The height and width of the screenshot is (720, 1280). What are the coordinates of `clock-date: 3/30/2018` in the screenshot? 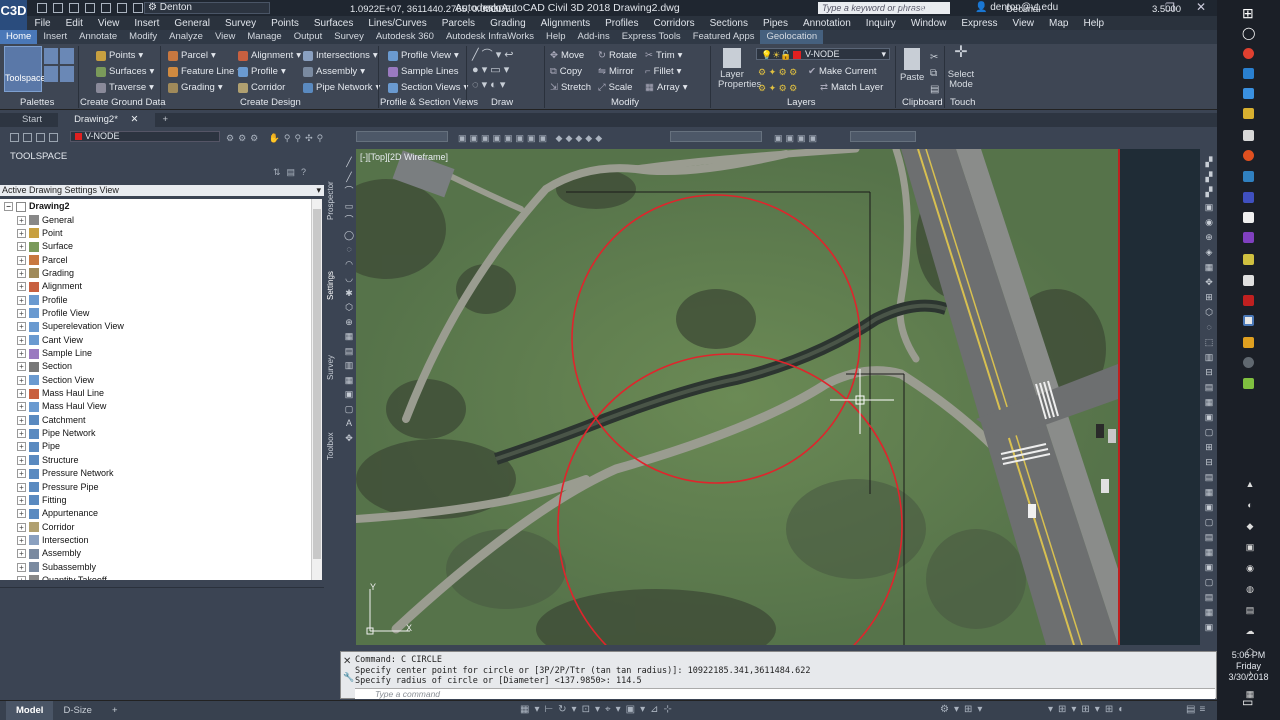 It's located at (1248, 677).